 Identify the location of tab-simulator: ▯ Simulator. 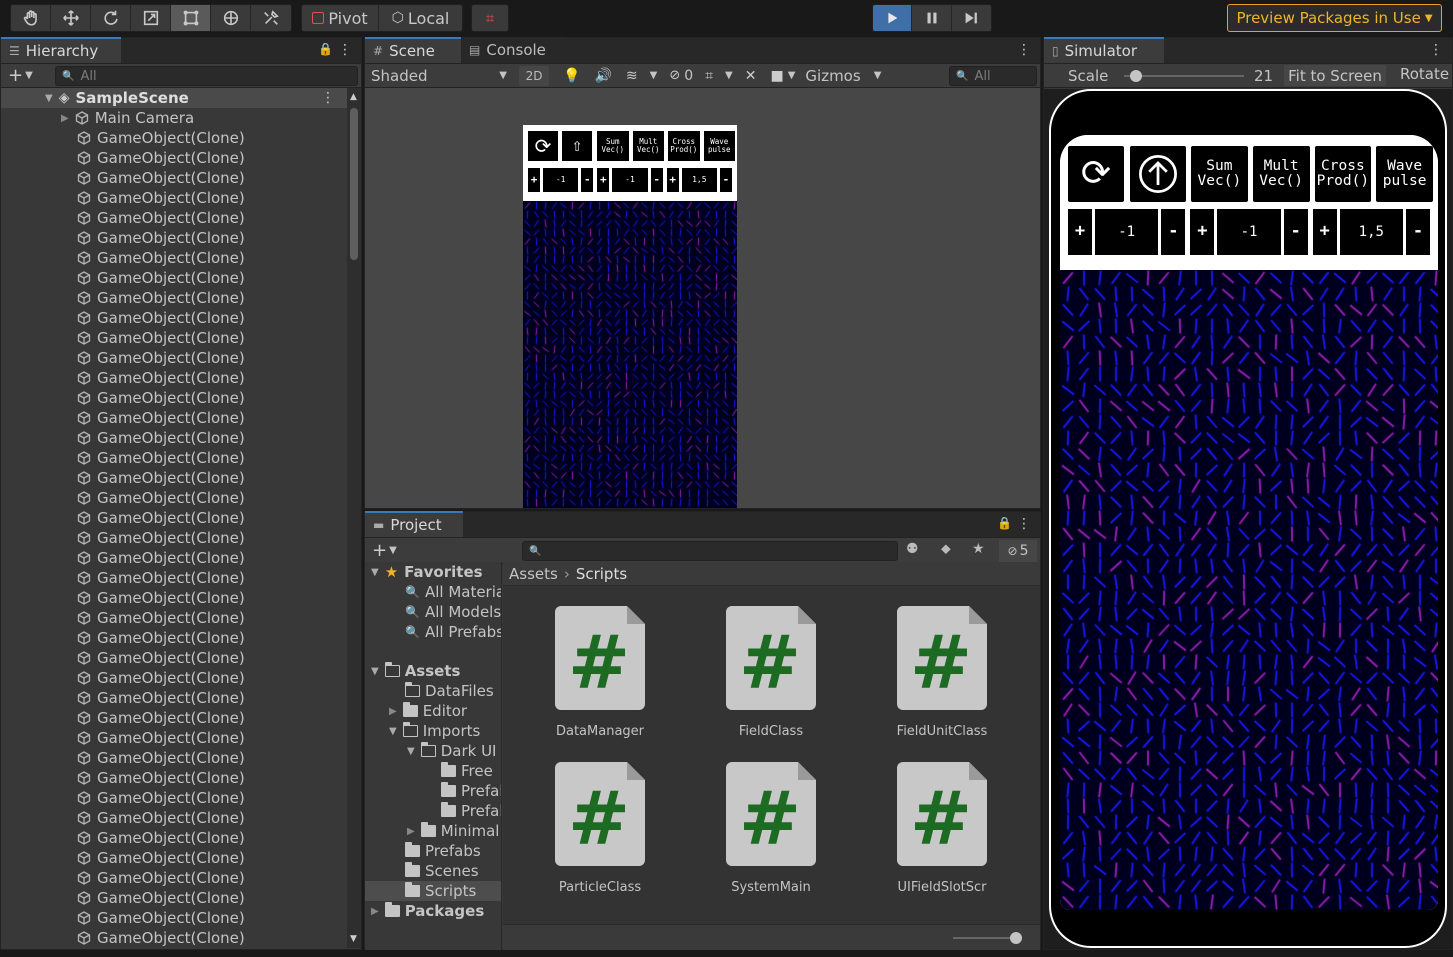
(1104, 50).